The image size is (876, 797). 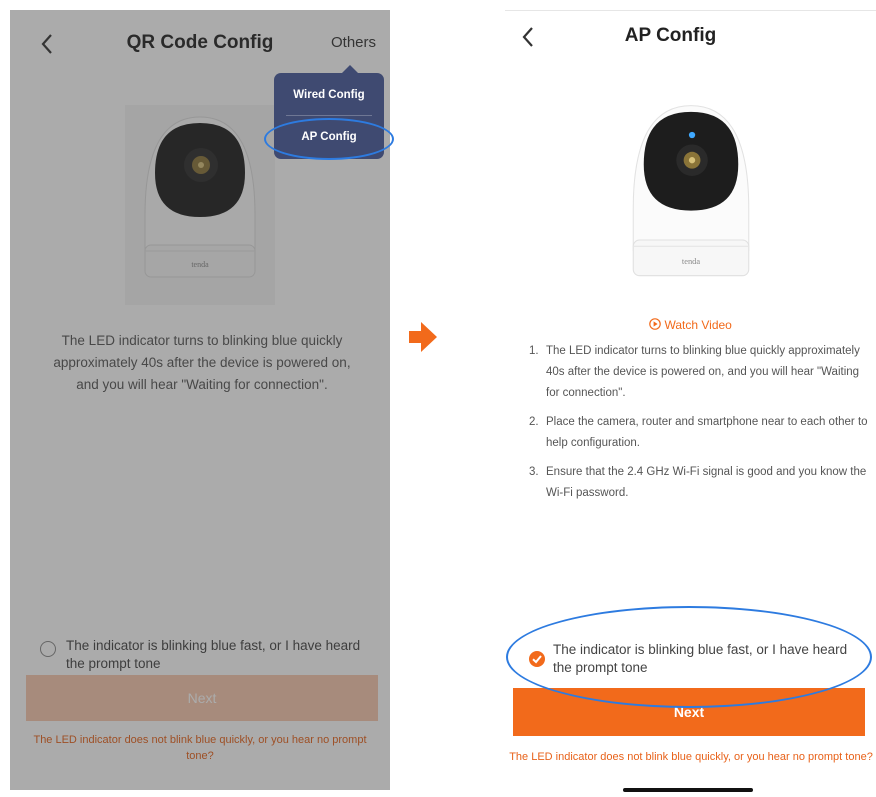 I want to click on page-title: AP Config, so click(x=670, y=35).